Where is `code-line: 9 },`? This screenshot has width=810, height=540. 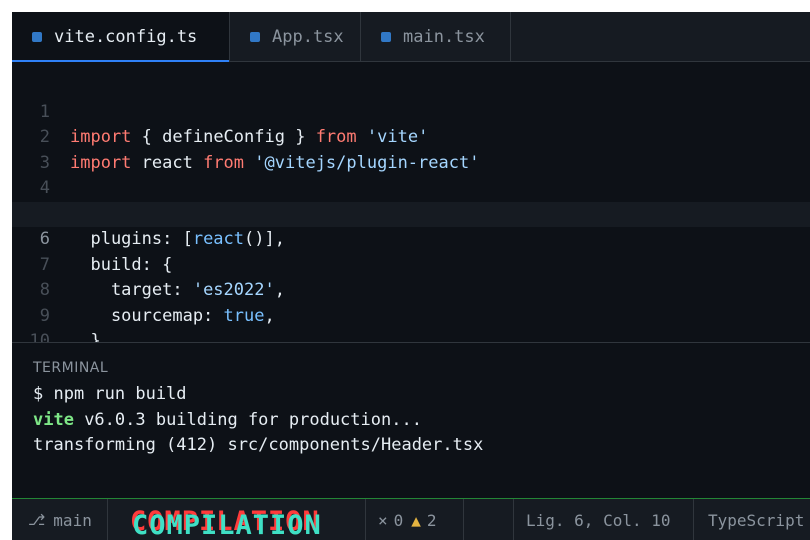
code-line: 9 }, is located at coordinates (411, 315).